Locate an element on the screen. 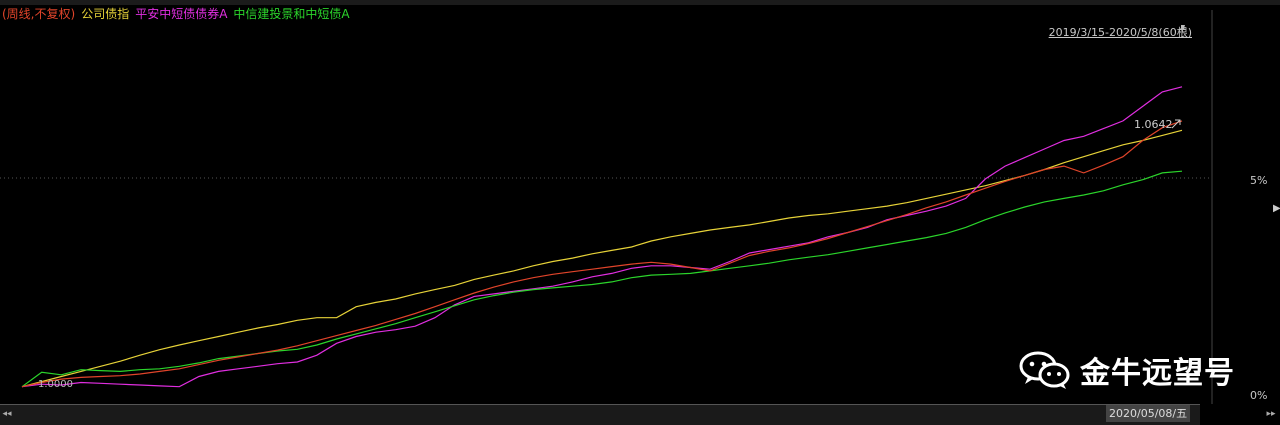 The width and height of the screenshot is (1280, 425). side-arrow-icon: ▶ is located at coordinates (1276, 208).